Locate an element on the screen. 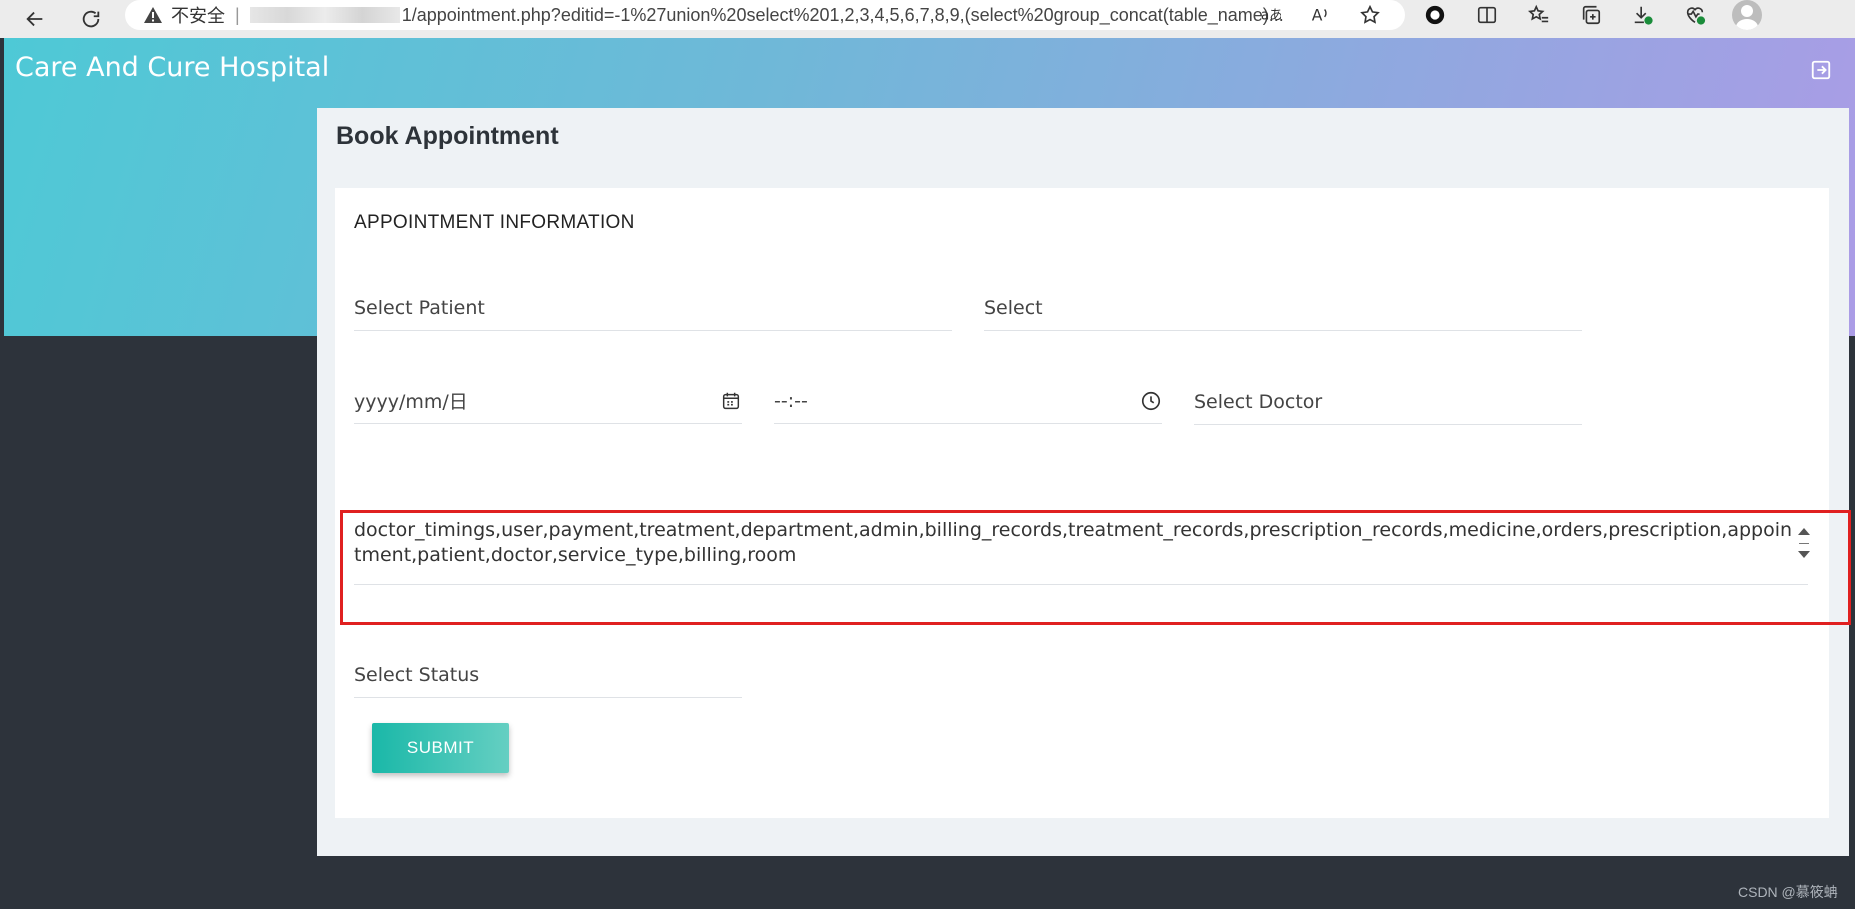 This screenshot has width=1855, height=909. watermark: CSDN @慕筱蚺 is located at coordinates (1788, 892).